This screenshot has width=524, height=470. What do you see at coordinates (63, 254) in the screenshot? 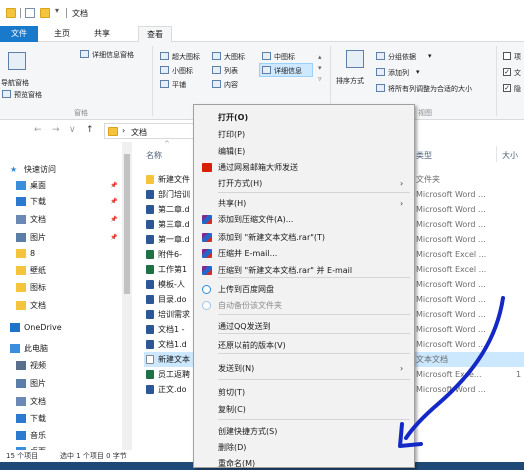
I see `sidebar-item: 8` at bounding box center [63, 254].